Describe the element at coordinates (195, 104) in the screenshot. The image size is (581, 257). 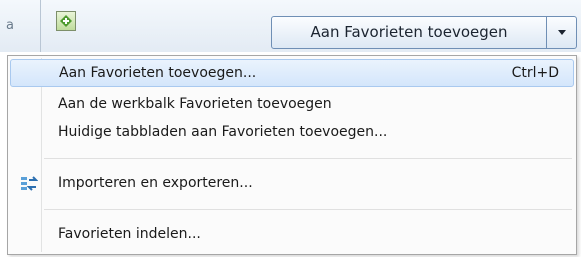
I see `menu-item-label: Aan de werkbalk Favorieten toevoegen` at that location.